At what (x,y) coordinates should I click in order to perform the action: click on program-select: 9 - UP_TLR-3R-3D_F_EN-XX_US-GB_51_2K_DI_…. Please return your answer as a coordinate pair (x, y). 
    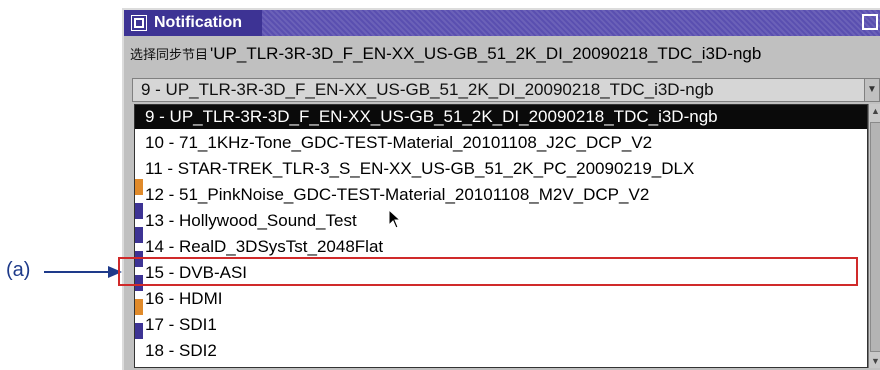
    Looking at the image, I should click on (506, 90).